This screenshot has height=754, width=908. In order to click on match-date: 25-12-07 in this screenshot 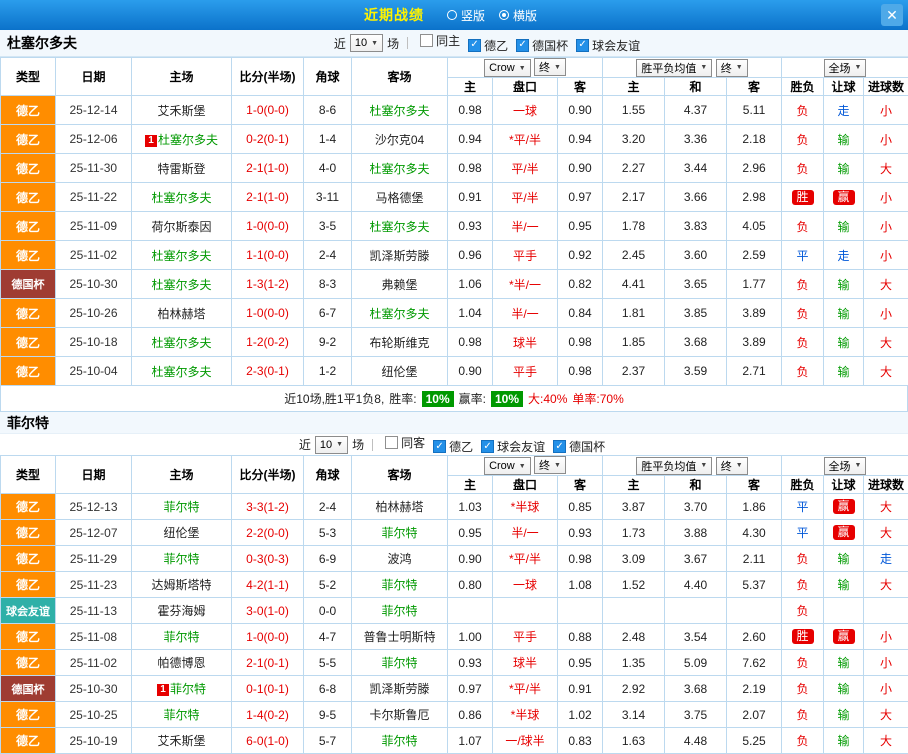, I will do `click(94, 533)`.